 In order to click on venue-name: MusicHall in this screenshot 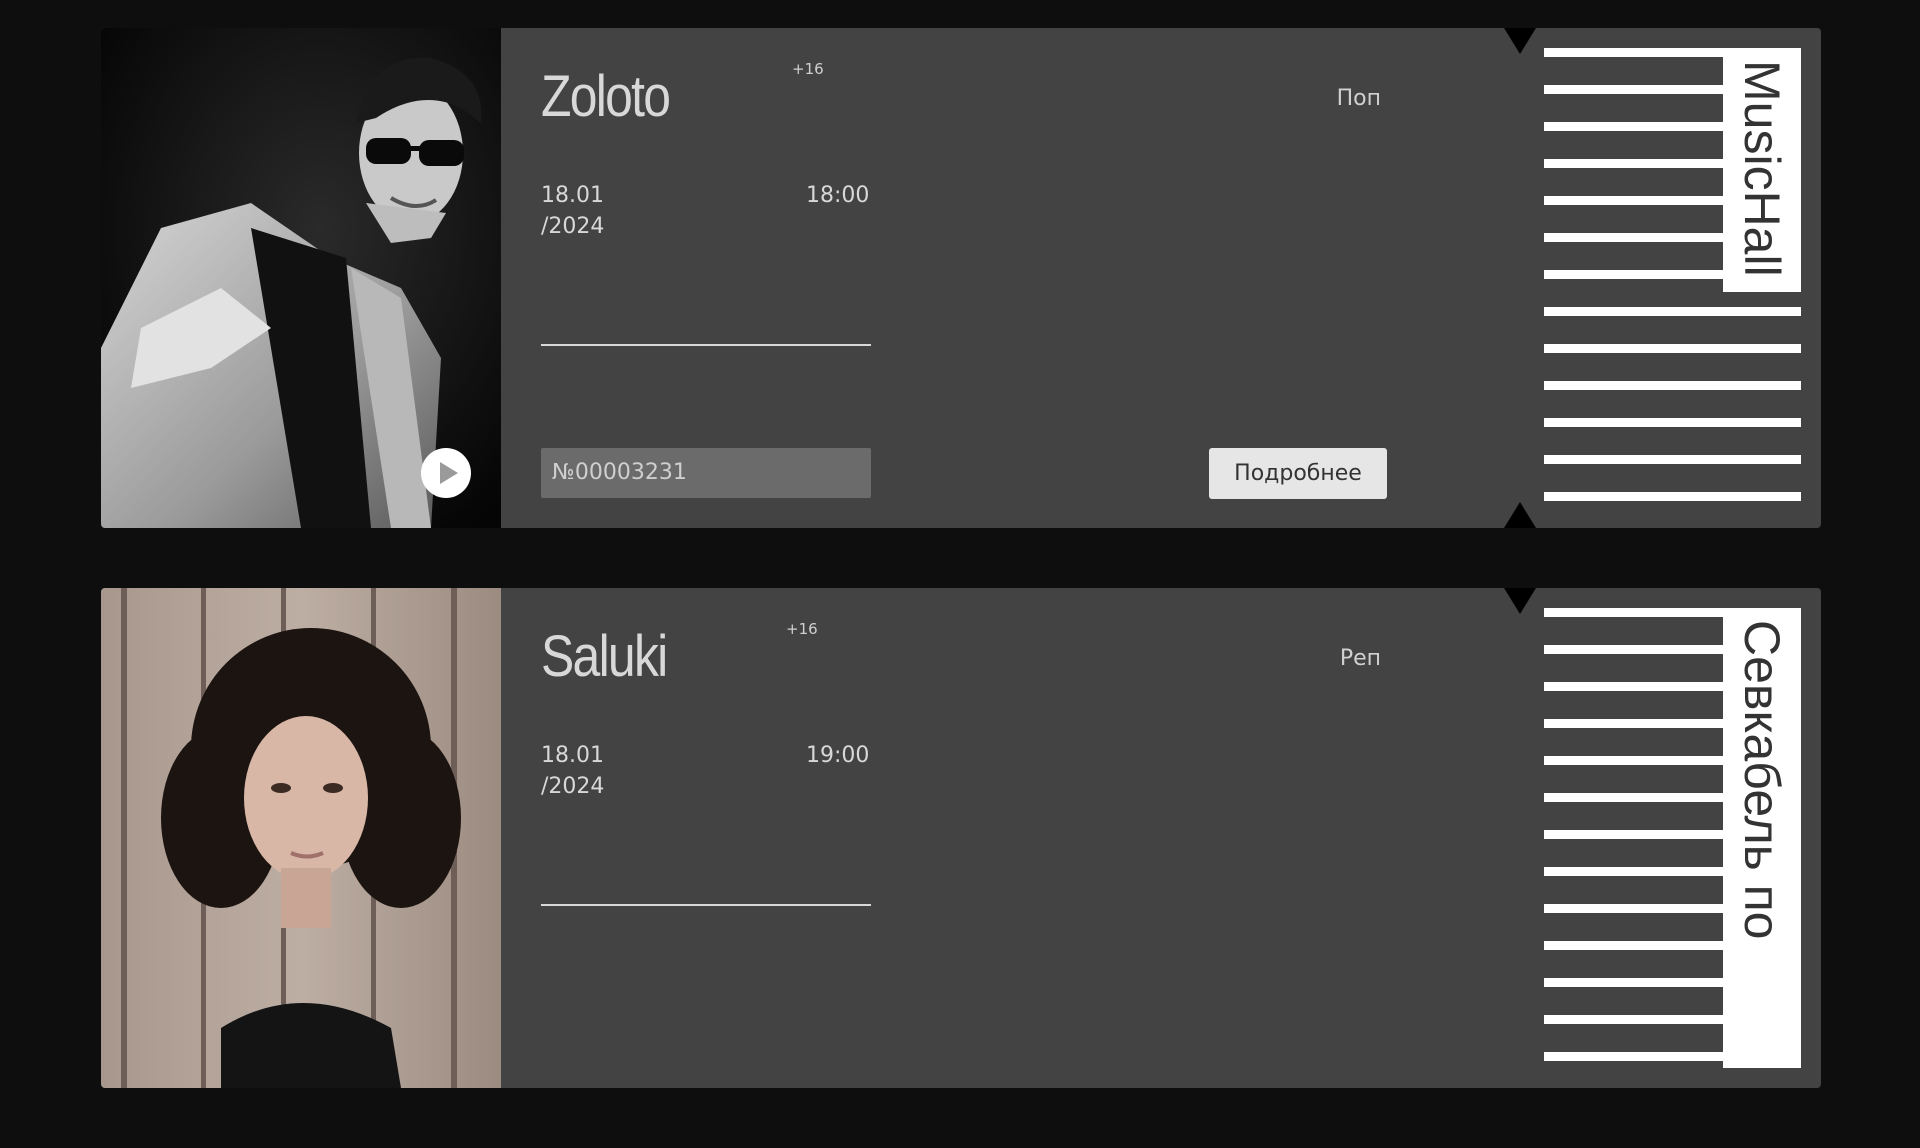, I will do `click(1762, 168)`.